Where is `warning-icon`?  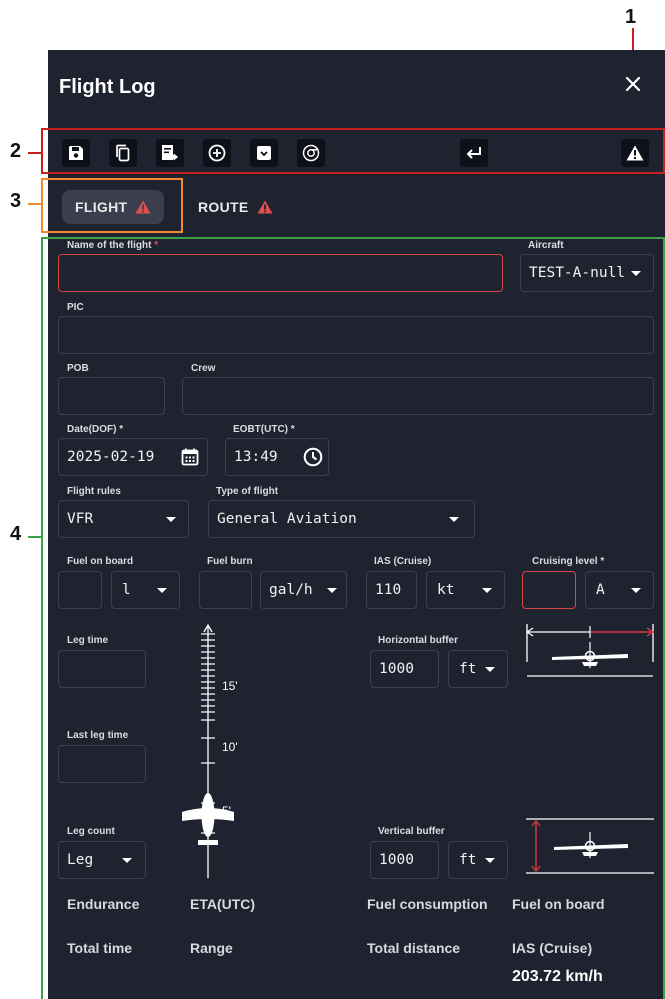
warning-icon is located at coordinates (264, 207).